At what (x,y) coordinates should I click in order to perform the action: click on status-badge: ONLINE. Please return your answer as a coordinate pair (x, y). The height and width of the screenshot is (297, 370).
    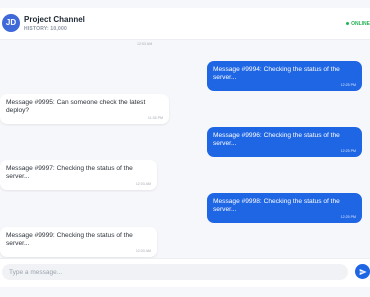
    Looking at the image, I should click on (358, 24).